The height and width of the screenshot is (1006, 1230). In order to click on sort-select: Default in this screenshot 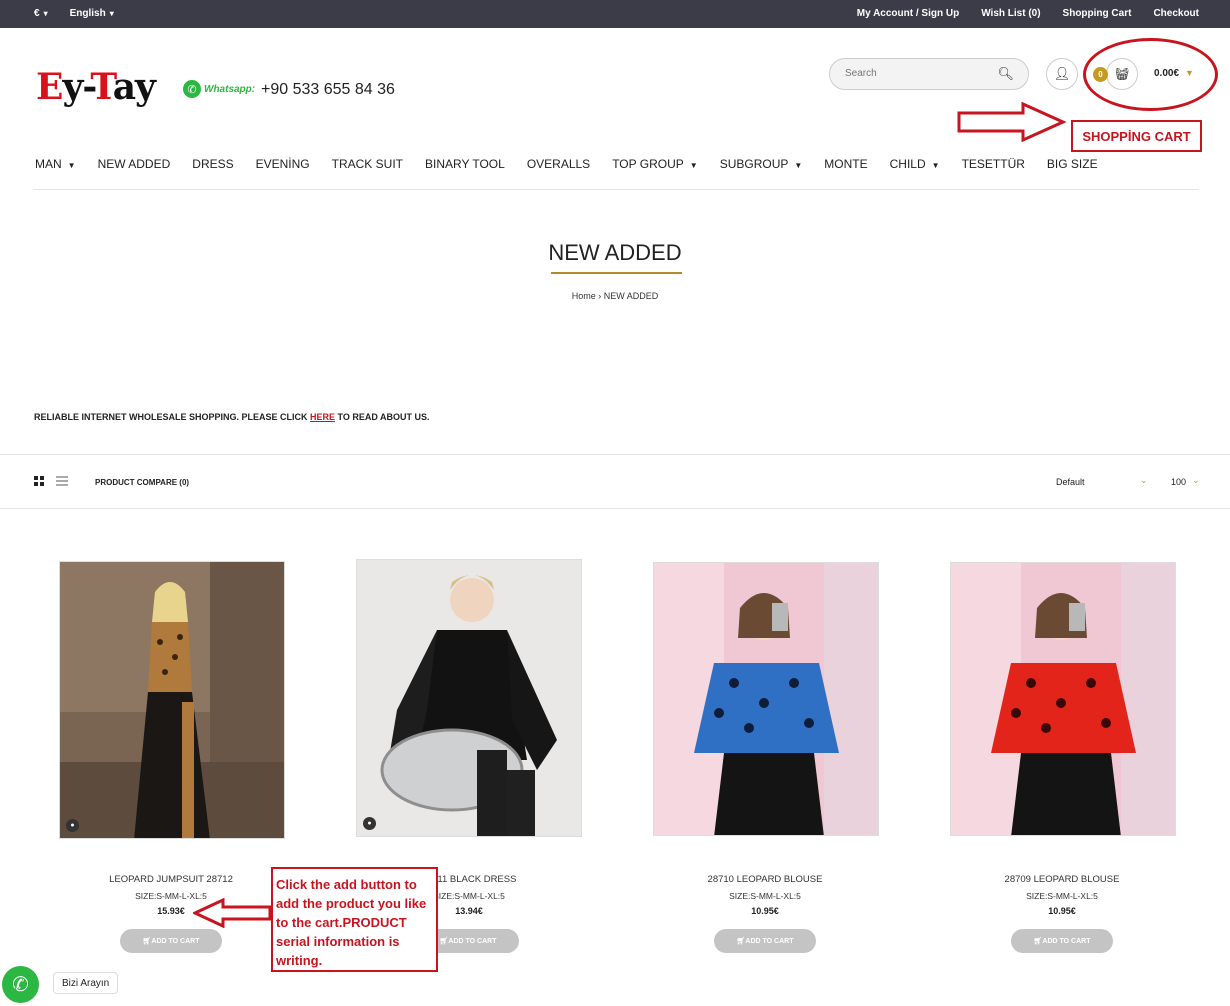, I will do `click(1070, 482)`.